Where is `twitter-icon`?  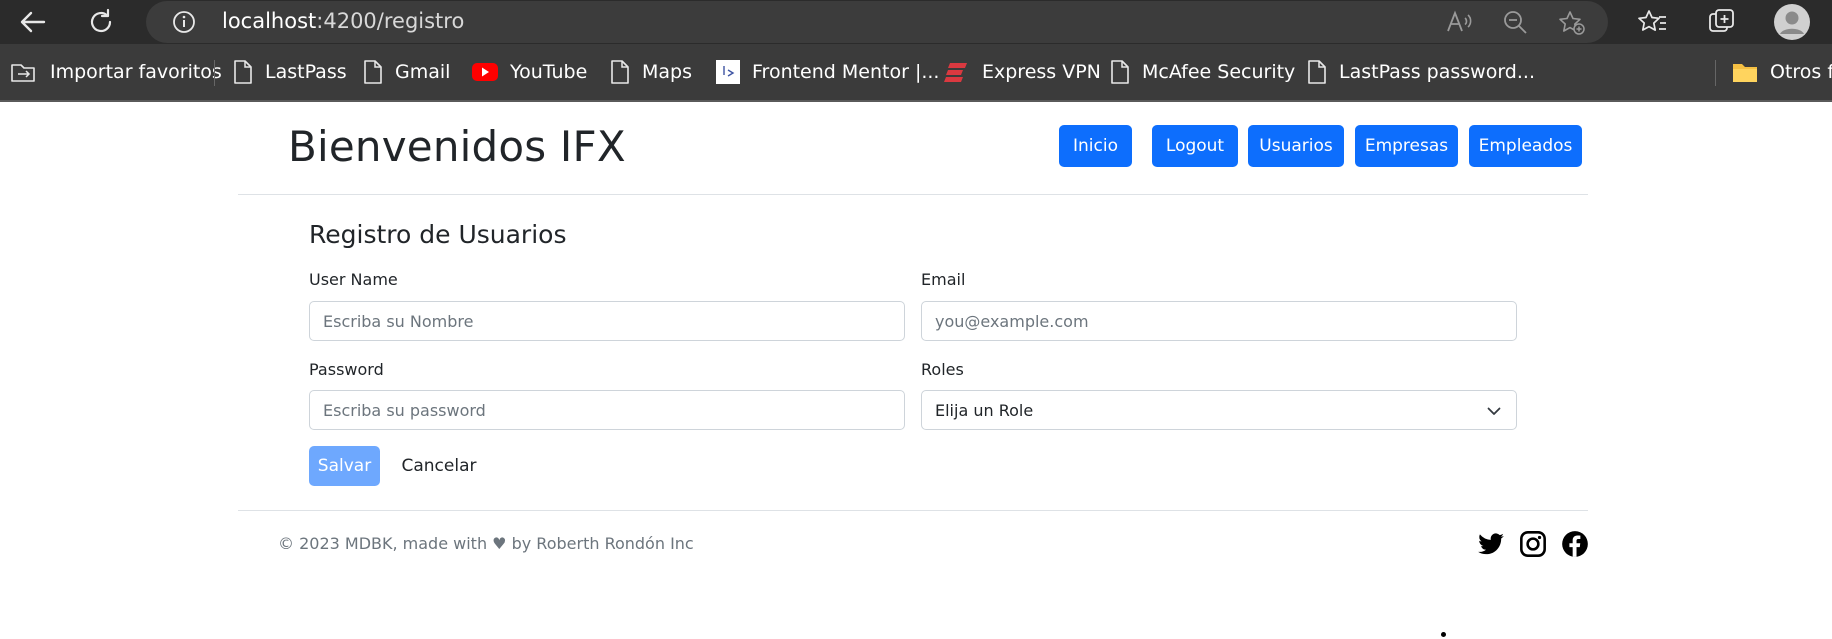 twitter-icon is located at coordinates (1491, 544).